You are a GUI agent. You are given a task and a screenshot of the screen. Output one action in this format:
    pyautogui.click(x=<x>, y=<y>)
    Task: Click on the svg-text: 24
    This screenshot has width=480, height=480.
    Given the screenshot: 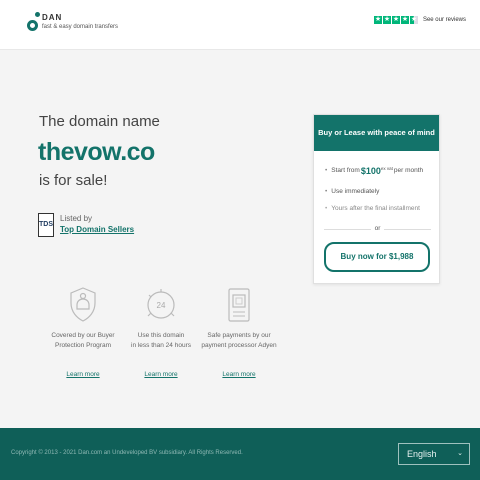 What is the action you would take?
    pyautogui.click(x=161, y=305)
    